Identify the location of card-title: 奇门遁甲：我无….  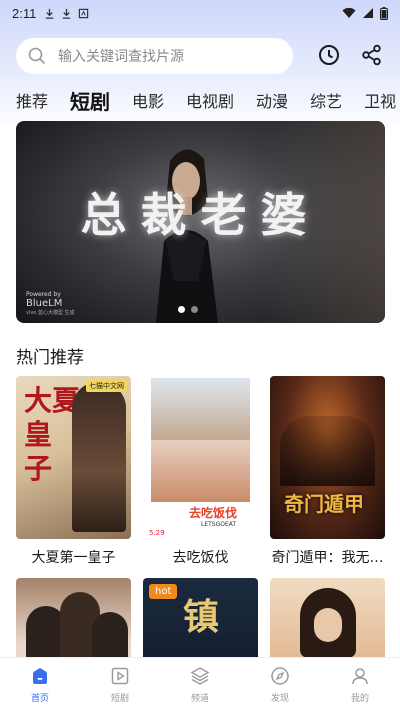
(327, 558).